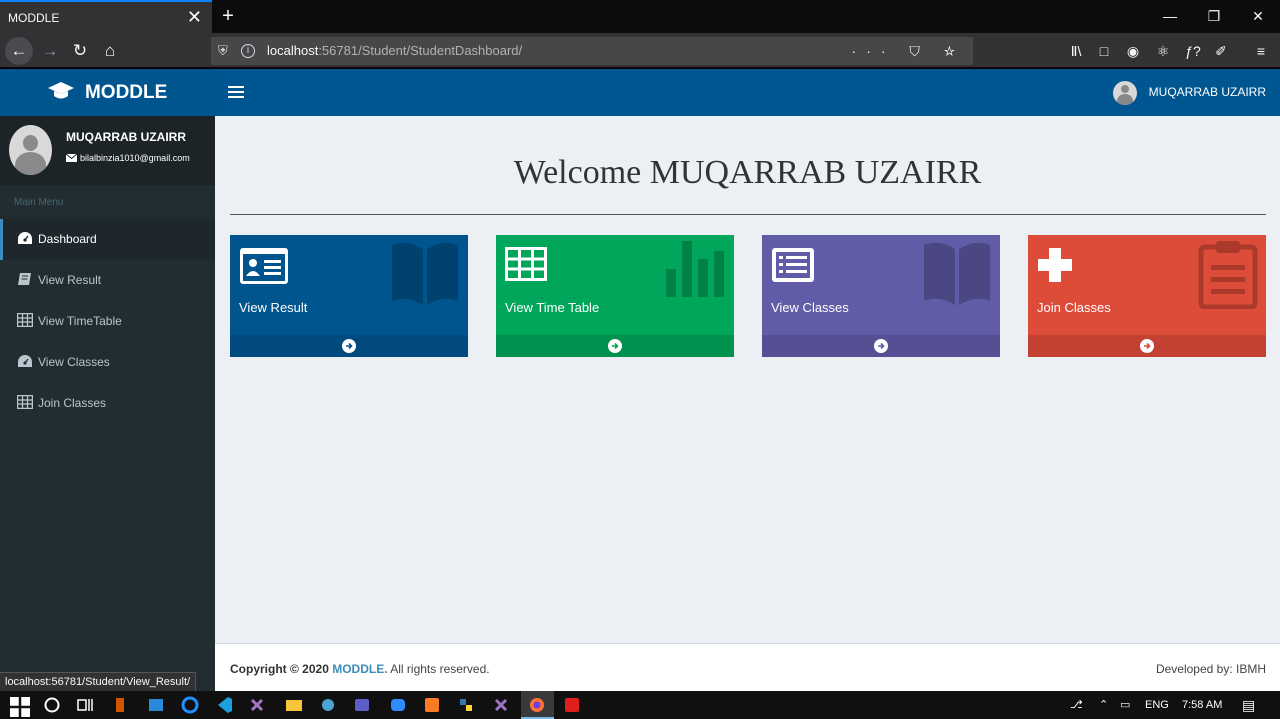 The height and width of the screenshot is (719, 1280). What do you see at coordinates (248, 51) in the screenshot?
I see `site-info-icon: i` at bounding box center [248, 51].